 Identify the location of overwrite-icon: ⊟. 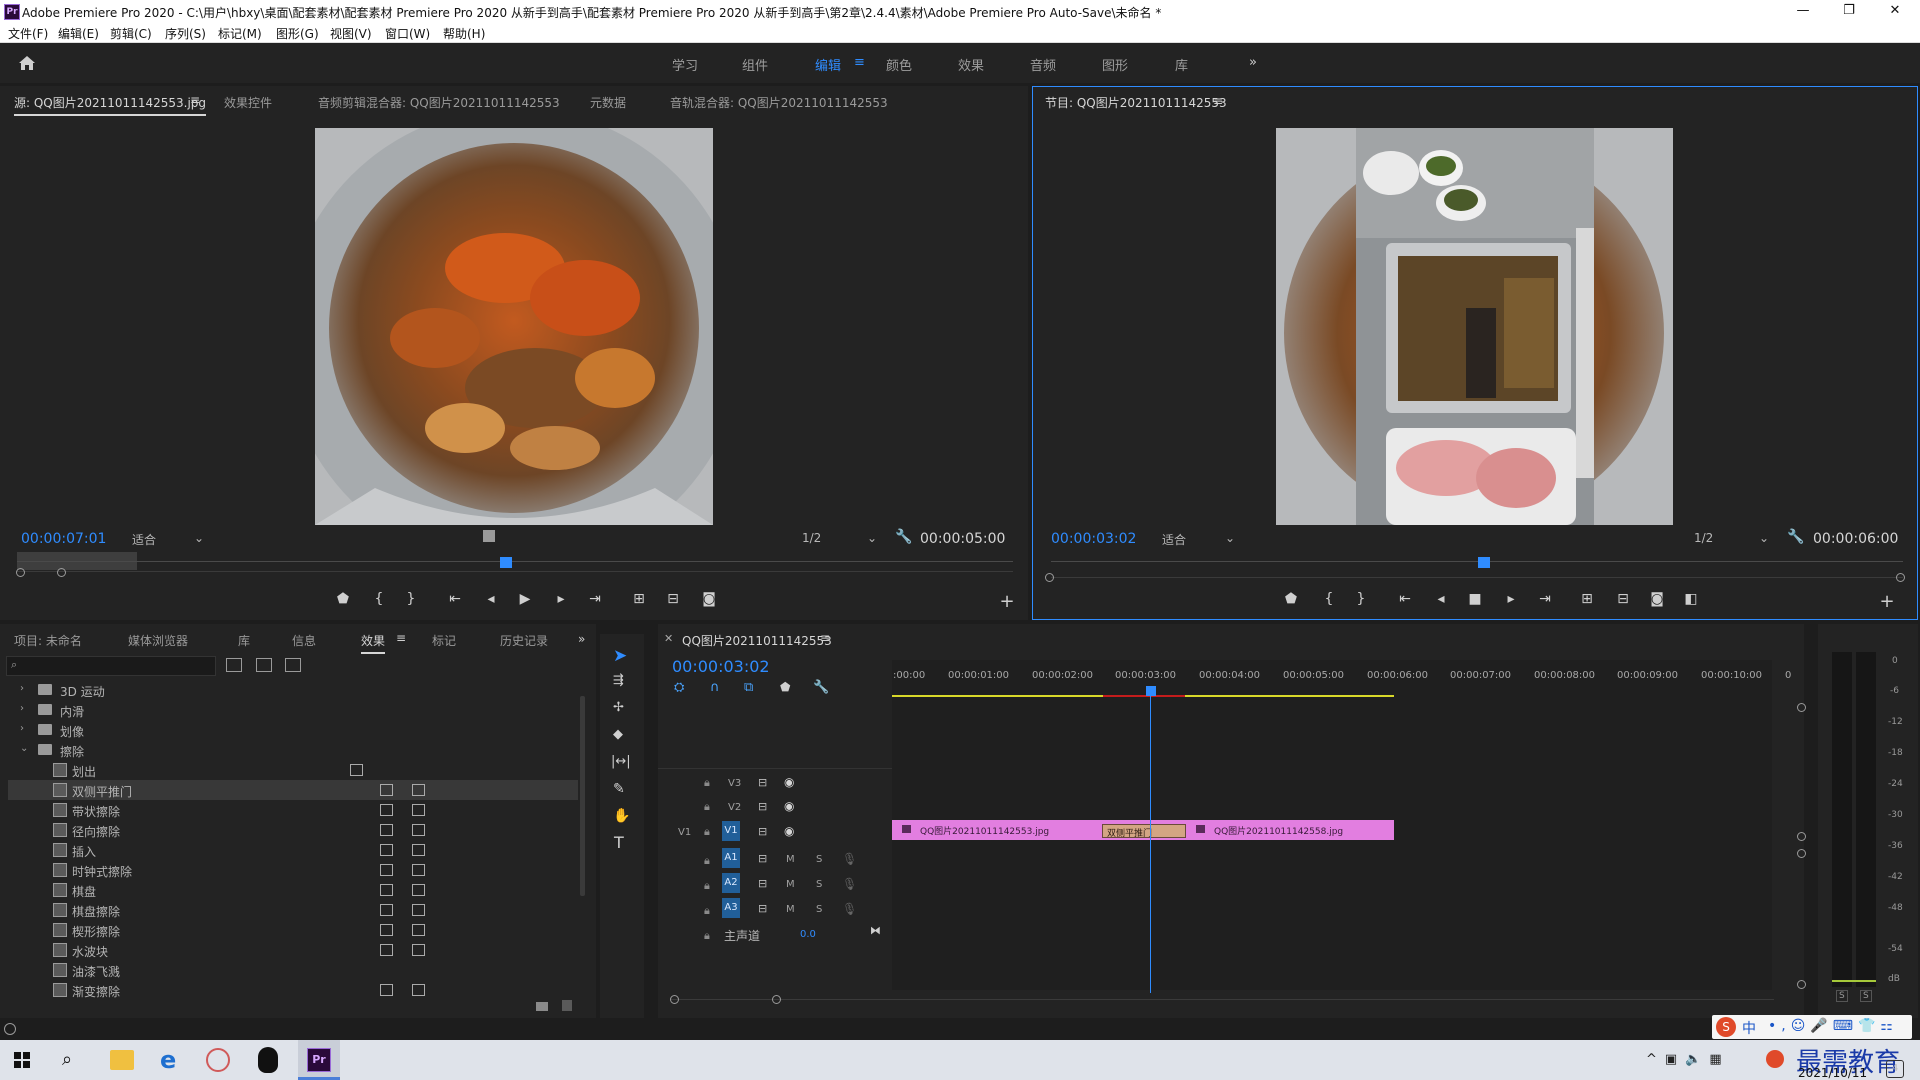
(673, 599).